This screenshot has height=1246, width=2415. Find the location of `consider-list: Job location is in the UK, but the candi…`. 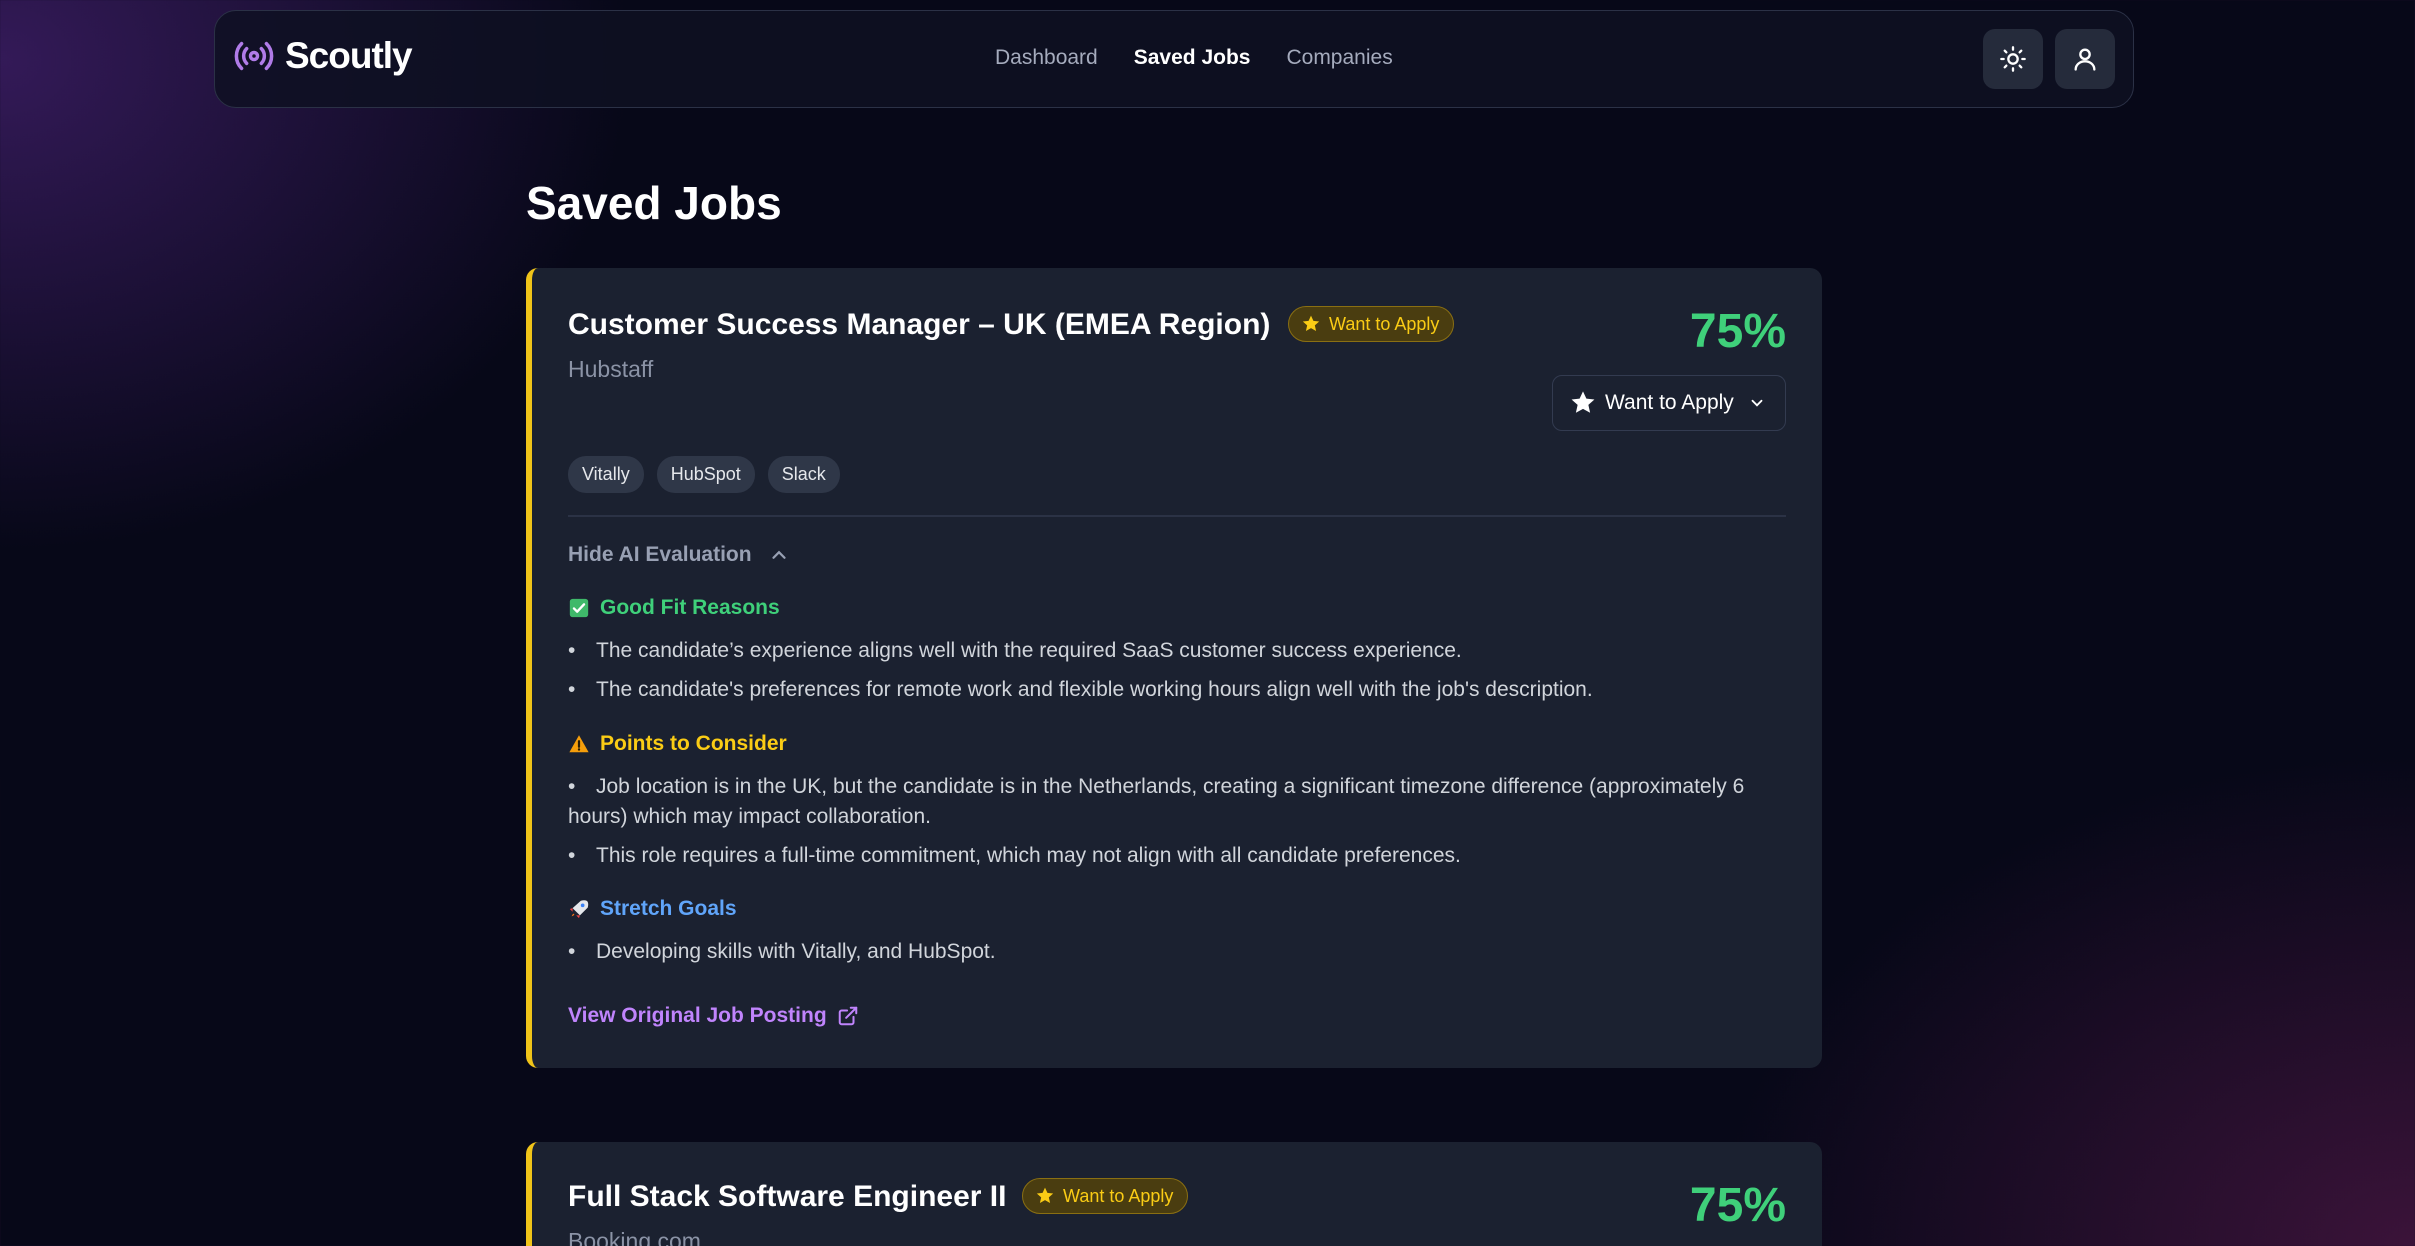

consider-list: Job location is in the UK, but the candi… is located at coordinates (1163, 826).